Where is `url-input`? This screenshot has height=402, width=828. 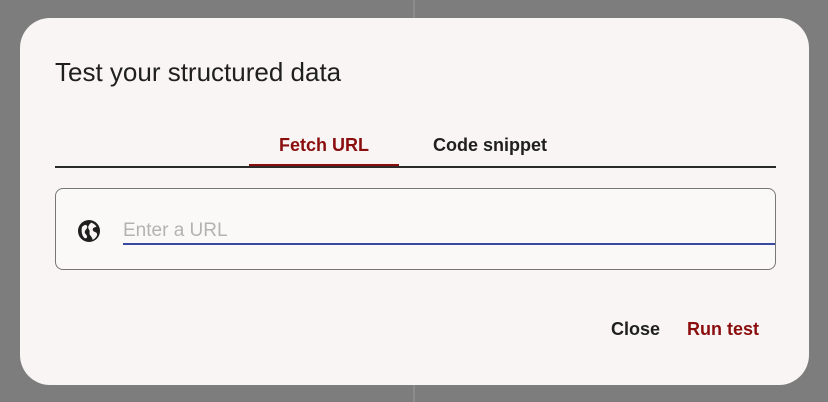 url-input is located at coordinates (449, 229).